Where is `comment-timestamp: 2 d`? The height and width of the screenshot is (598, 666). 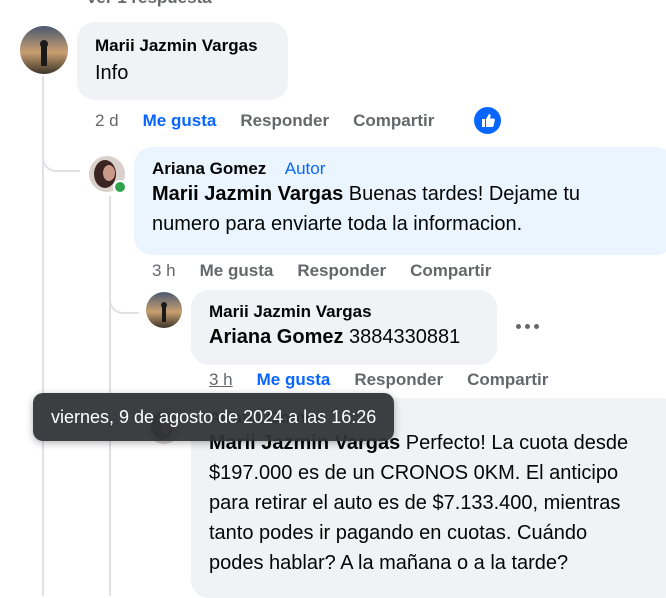 comment-timestamp: 2 d is located at coordinates (107, 121).